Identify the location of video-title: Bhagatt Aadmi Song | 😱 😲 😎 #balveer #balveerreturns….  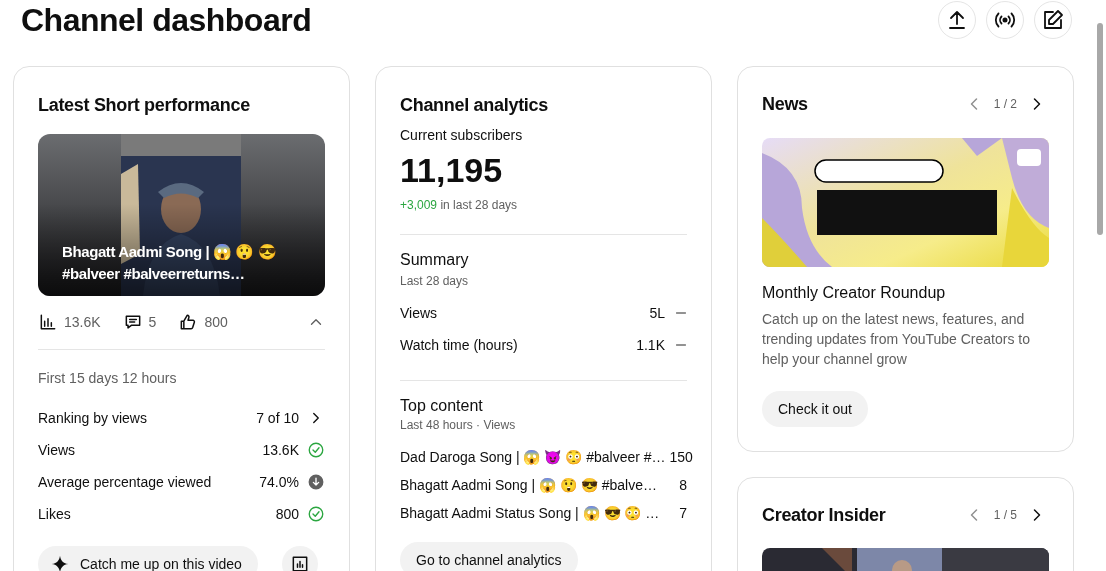
(170, 263).